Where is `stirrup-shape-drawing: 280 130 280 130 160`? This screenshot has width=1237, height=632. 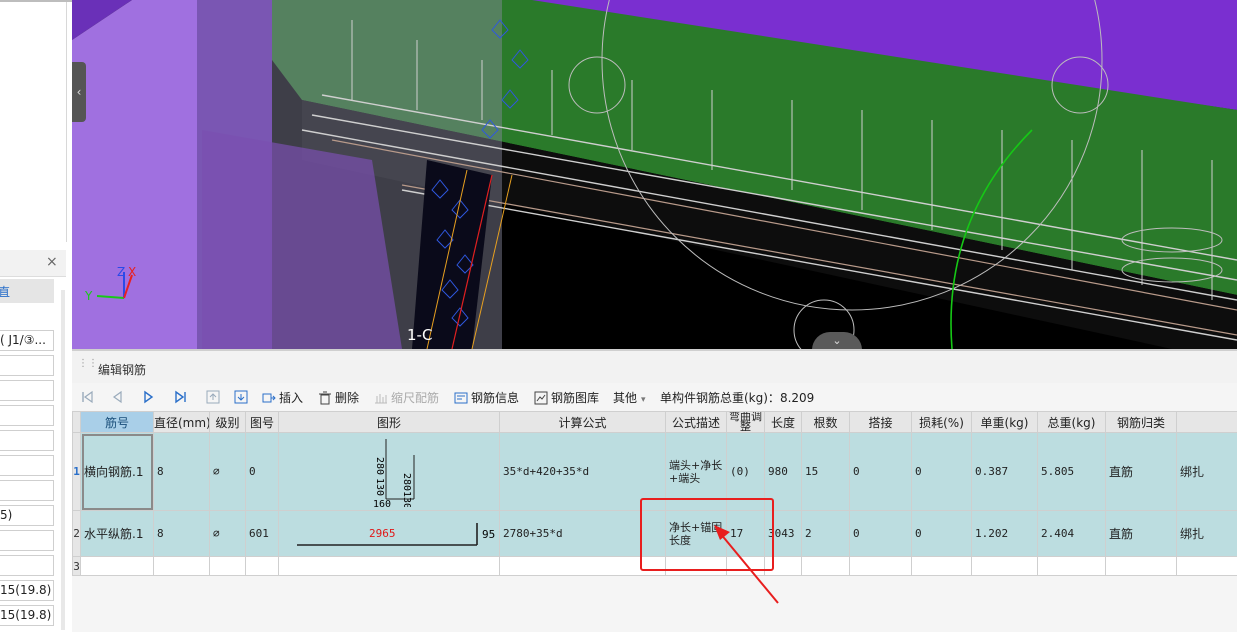
stirrup-shape-drawing: 280 130 280 130 160 is located at coordinates (389, 470).